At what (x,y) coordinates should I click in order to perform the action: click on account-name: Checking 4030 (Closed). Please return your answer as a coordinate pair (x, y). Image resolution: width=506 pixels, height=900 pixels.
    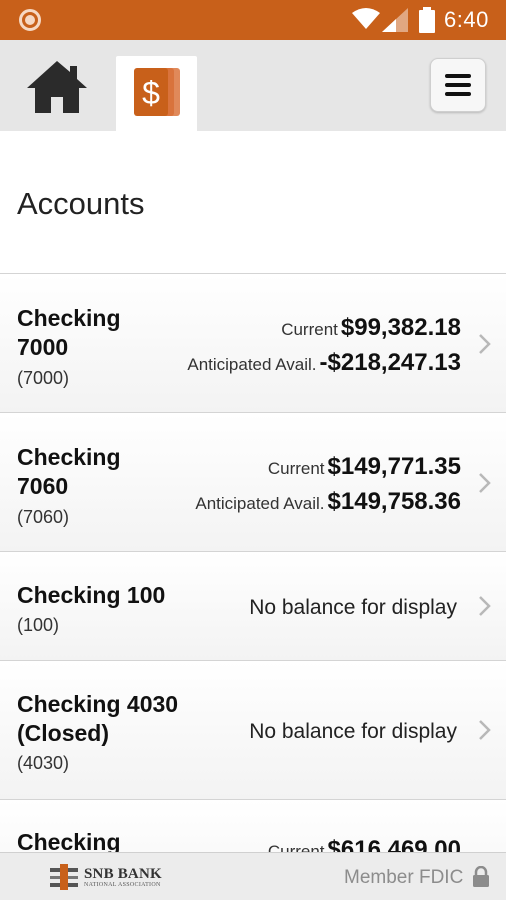
    Looking at the image, I should click on (97, 719).